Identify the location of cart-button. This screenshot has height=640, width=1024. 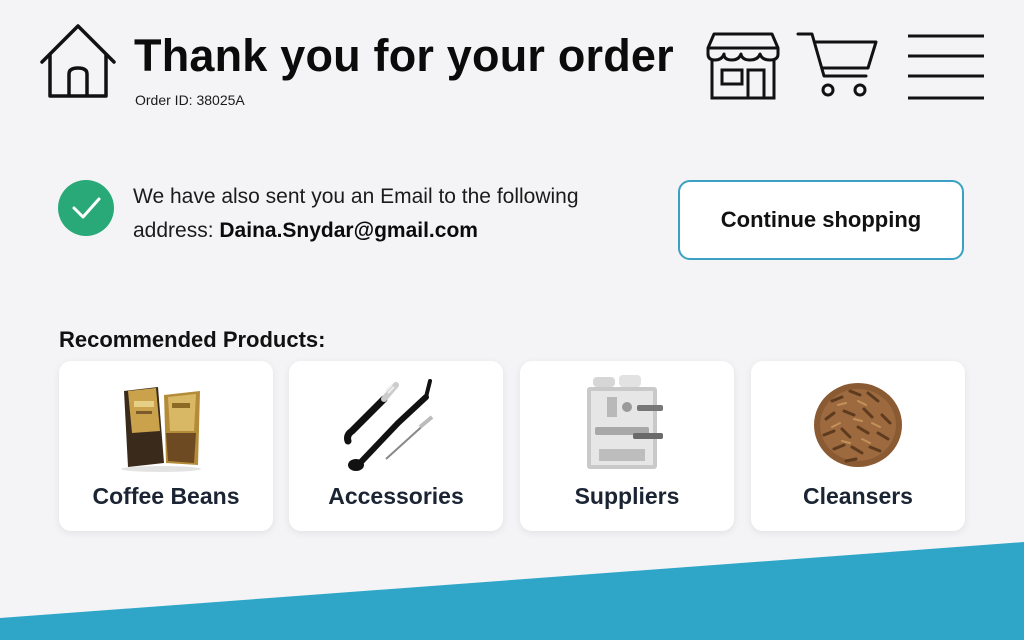
(838, 64).